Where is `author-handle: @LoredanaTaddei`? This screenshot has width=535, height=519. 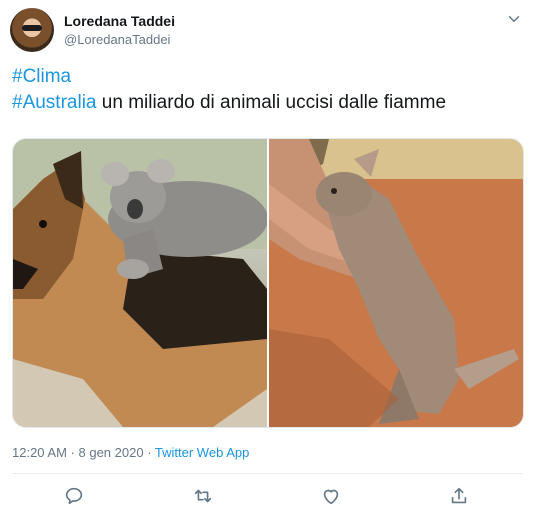 author-handle: @LoredanaTaddei is located at coordinates (117, 39).